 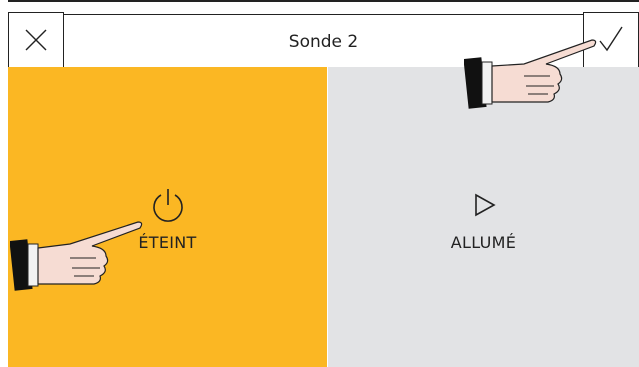 What do you see at coordinates (167, 205) in the screenshot?
I see `power-icon` at bounding box center [167, 205].